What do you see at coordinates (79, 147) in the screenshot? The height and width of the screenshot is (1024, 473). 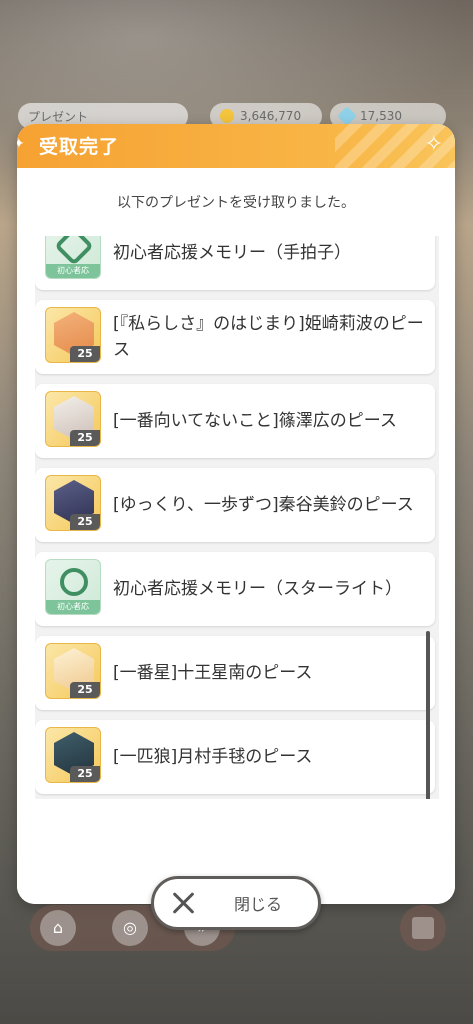 I see `dialog-title: 受取完了` at bounding box center [79, 147].